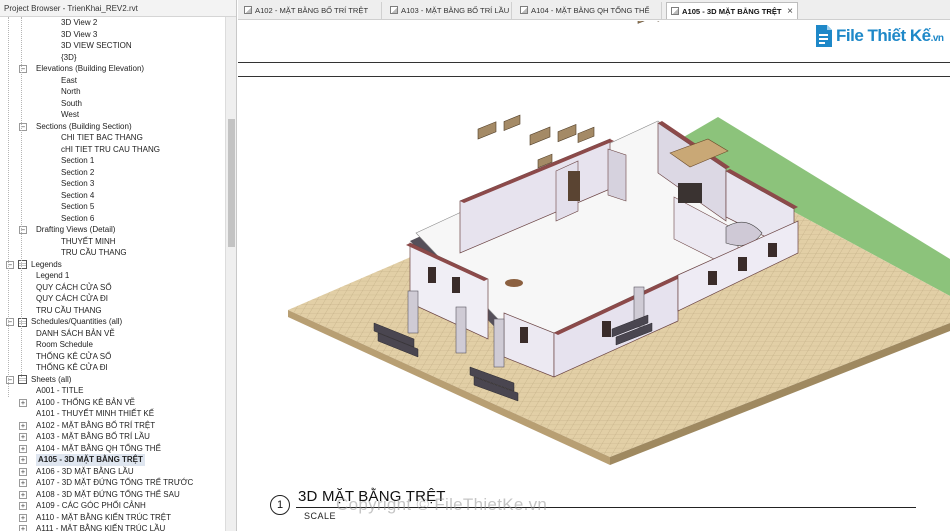 The height and width of the screenshot is (531, 950). What do you see at coordinates (112, 58) in the screenshot?
I see `browser-tree-item: {3D}` at bounding box center [112, 58].